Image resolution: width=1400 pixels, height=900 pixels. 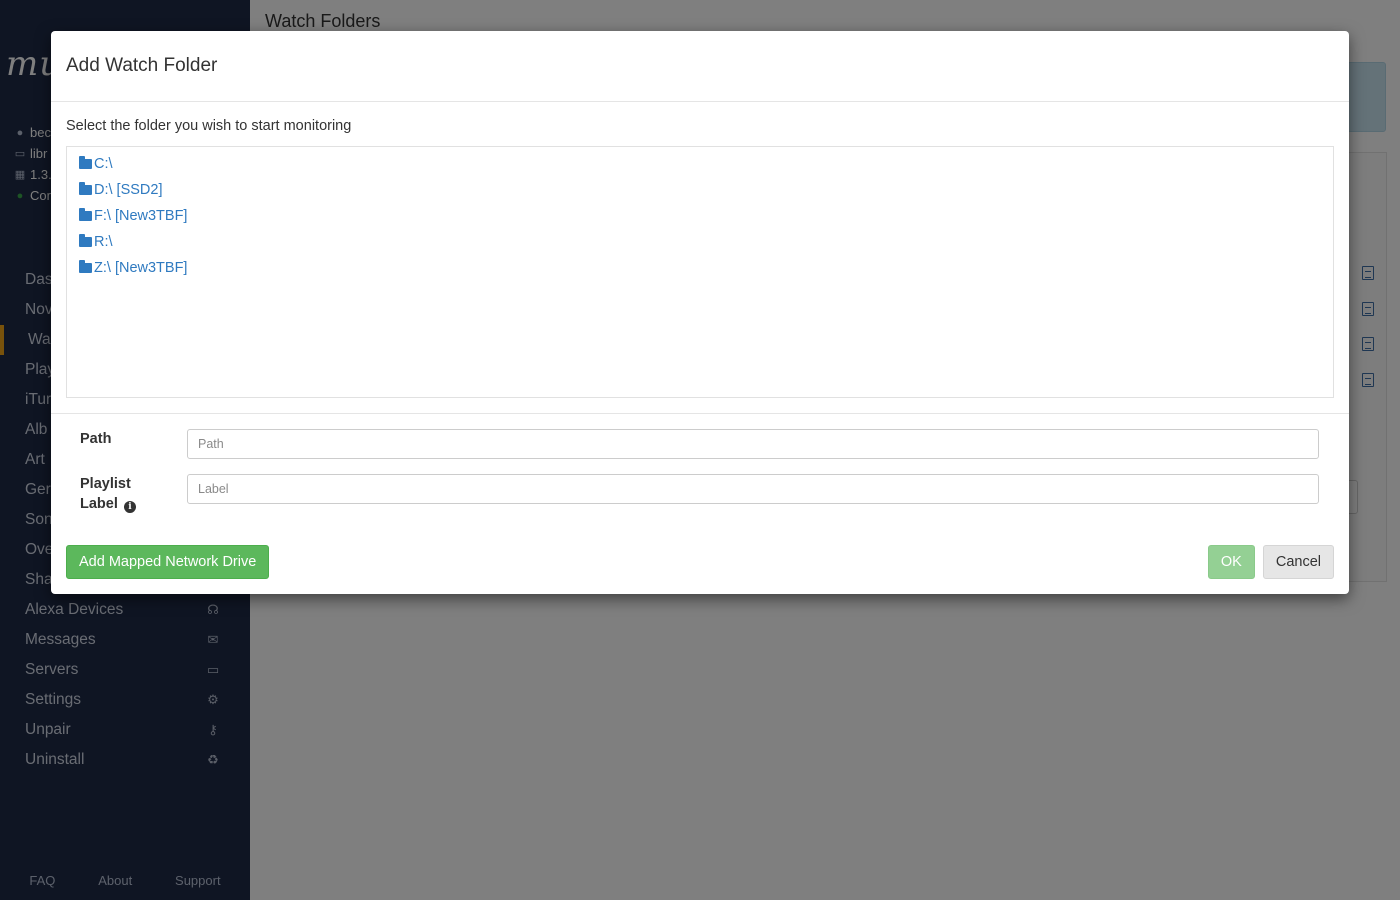 I want to click on playlist-label-row: Playlist Label i, so click(x=700, y=494).